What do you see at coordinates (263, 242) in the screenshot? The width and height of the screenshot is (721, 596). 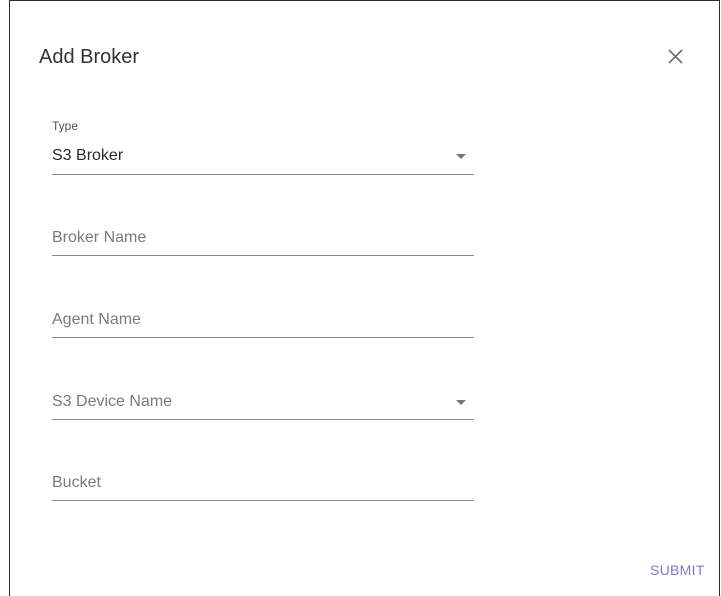 I see `broker-name-field: Broker Name` at bounding box center [263, 242].